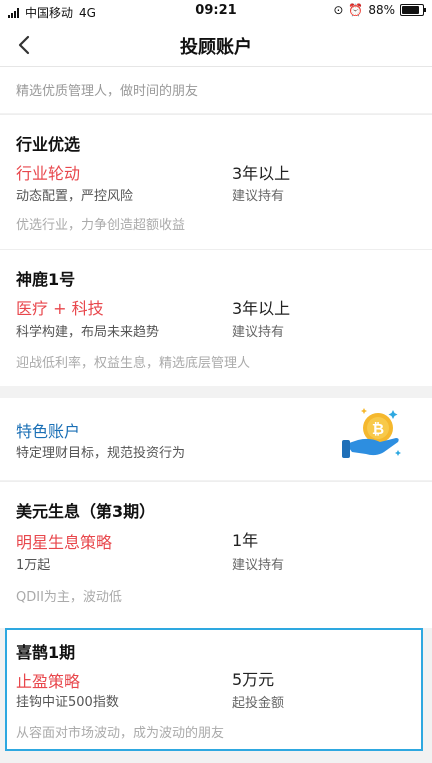 Image resolution: width=432 pixels, height=763 pixels. What do you see at coordinates (69, 597) in the screenshot?
I see `card-note: QDII为主，波动低` at bounding box center [69, 597].